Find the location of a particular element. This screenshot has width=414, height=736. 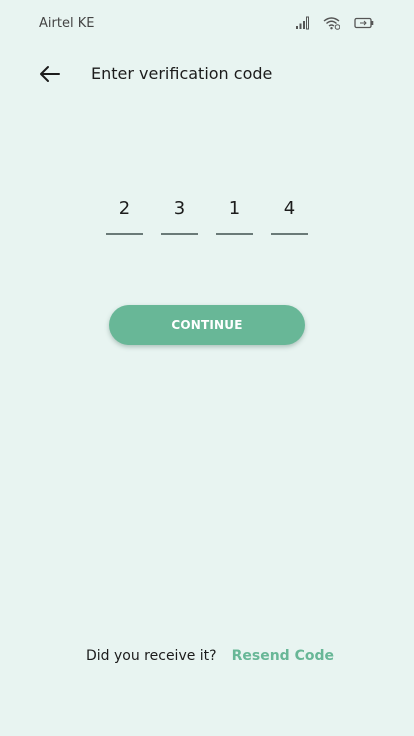

arrow-left-icon is located at coordinates (49, 78).